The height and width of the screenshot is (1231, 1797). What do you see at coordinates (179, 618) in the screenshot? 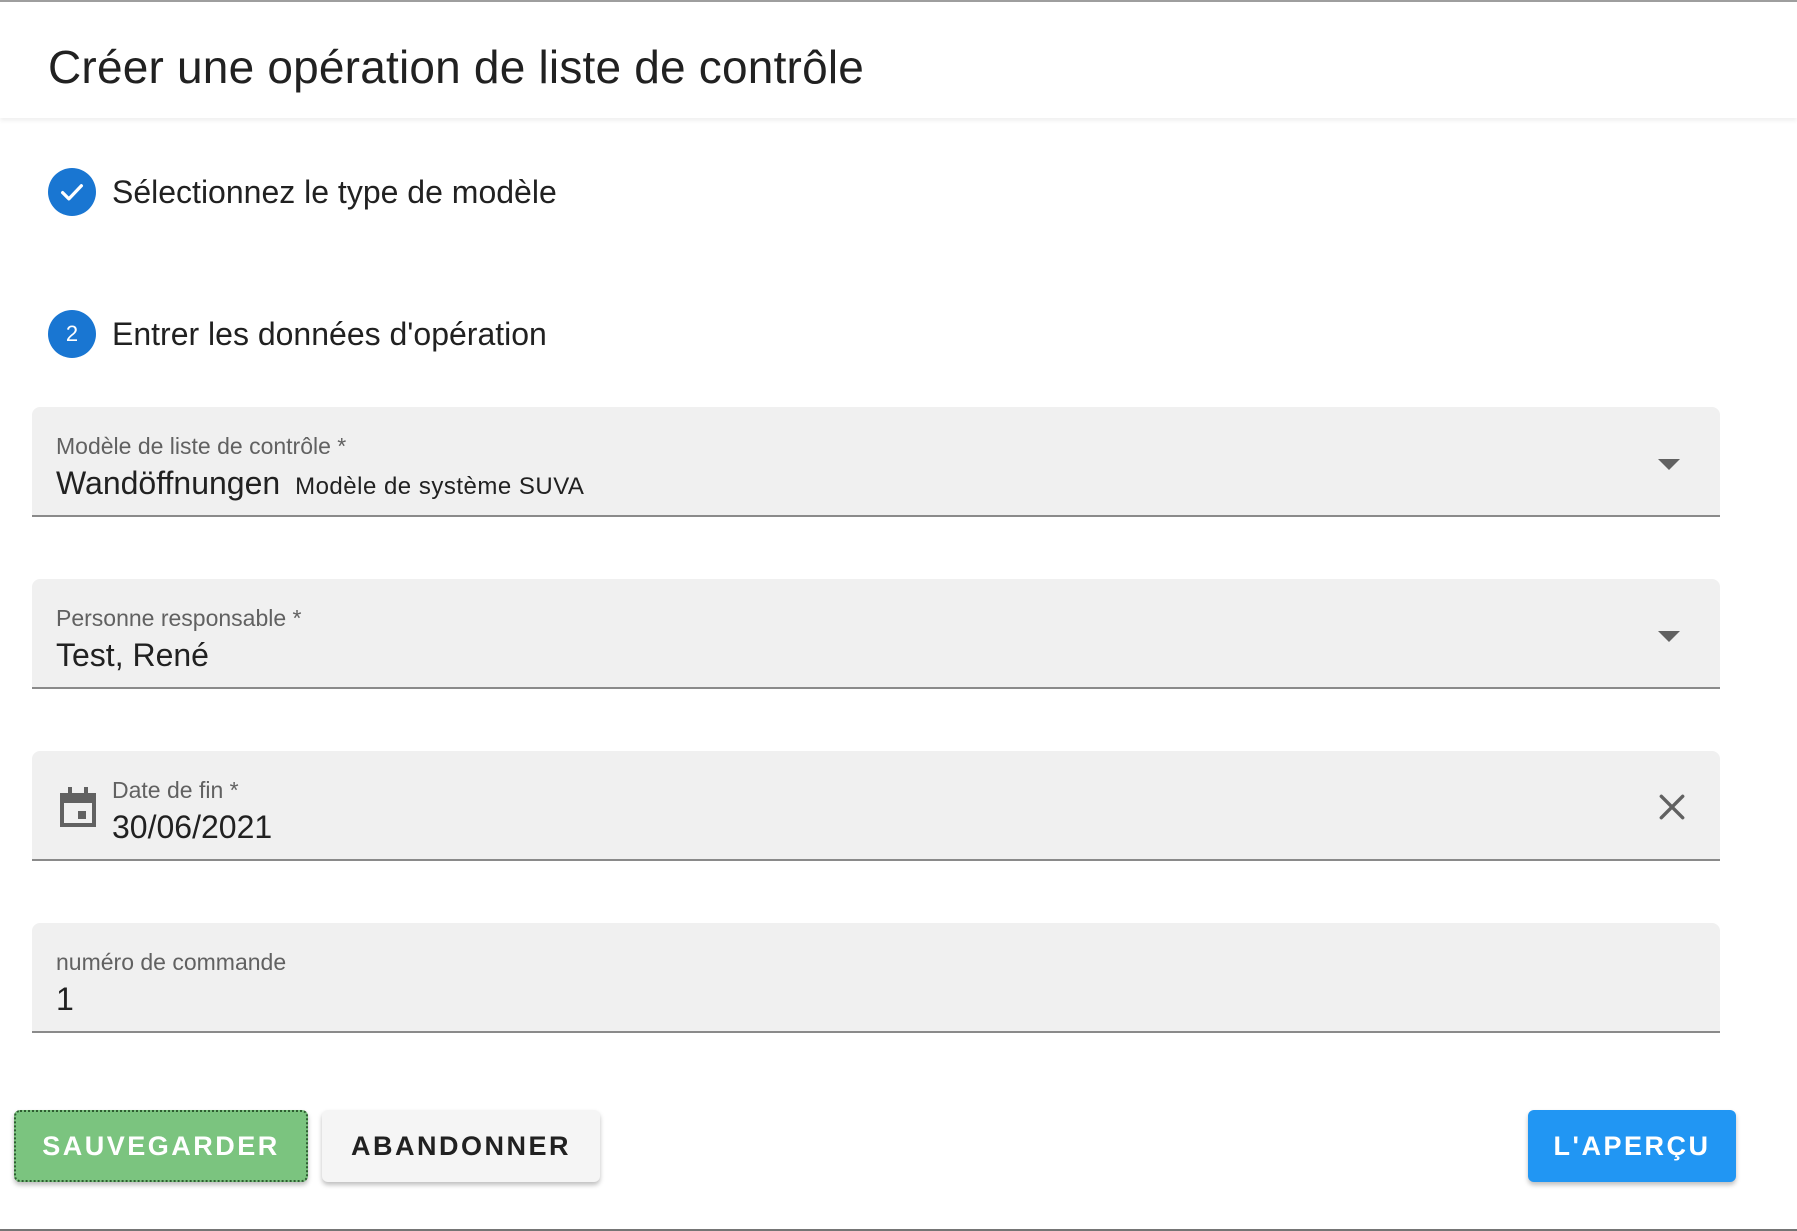
I see `responsible-person-label: Personne responsable *` at bounding box center [179, 618].